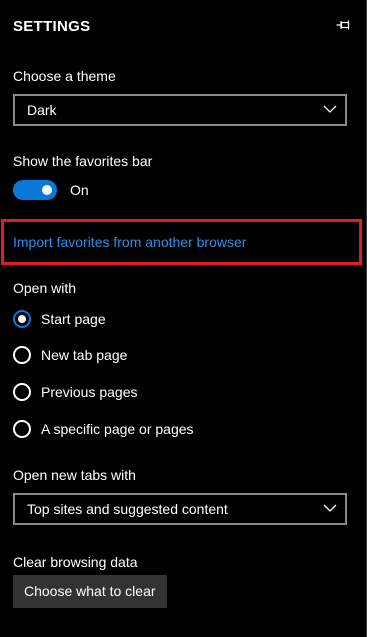  I want to click on theme-dropdown: Dark, so click(180, 110).